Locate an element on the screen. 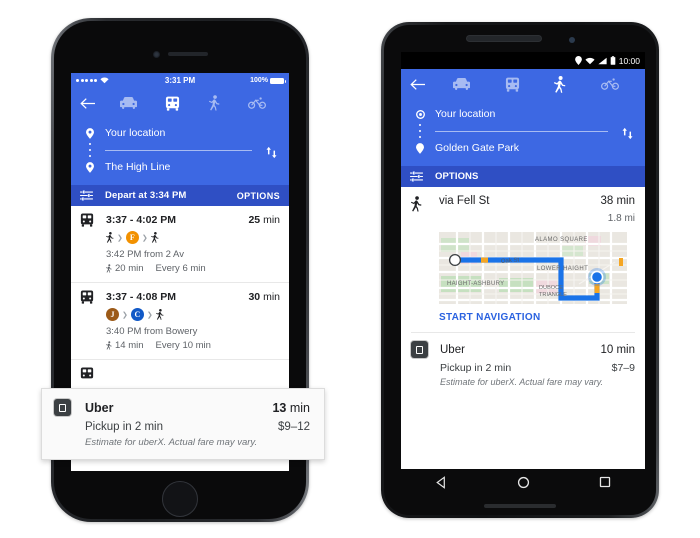 The width and height of the screenshot is (700, 538). start-navigation-button: START NAVIGATION is located at coordinates (523, 318).